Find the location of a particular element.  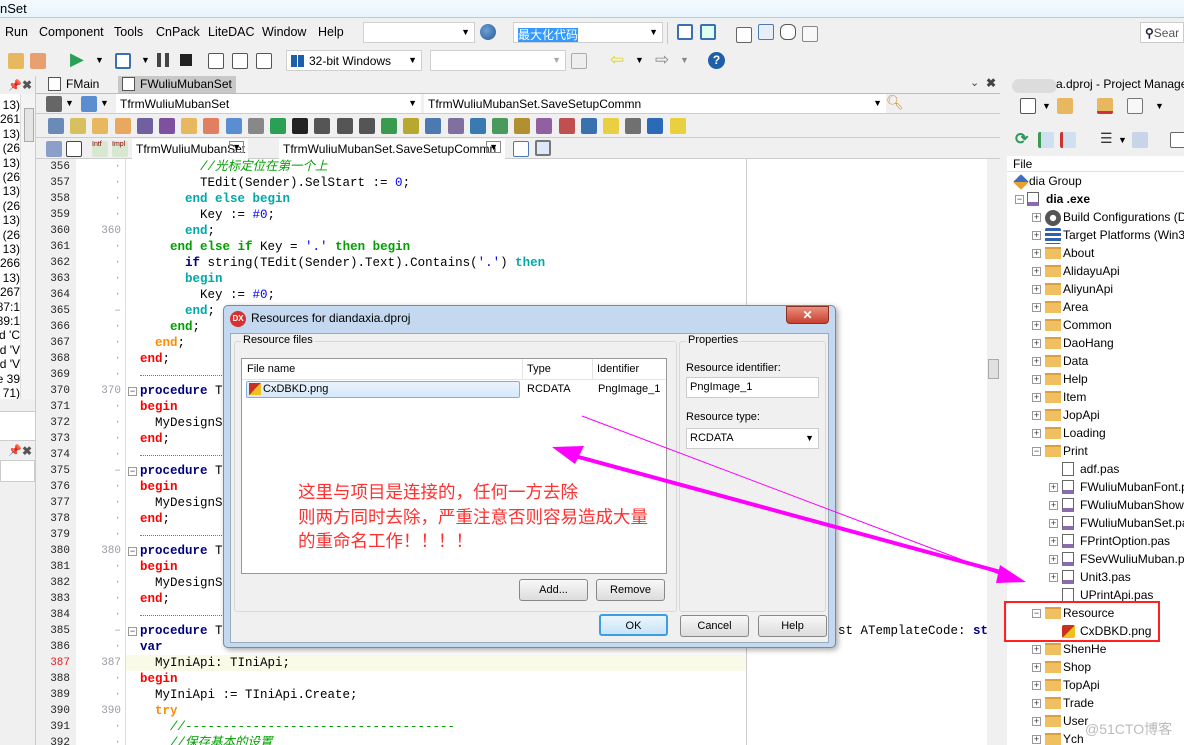

watermark: @51CTO博客 is located at coordinates (1129, 729).